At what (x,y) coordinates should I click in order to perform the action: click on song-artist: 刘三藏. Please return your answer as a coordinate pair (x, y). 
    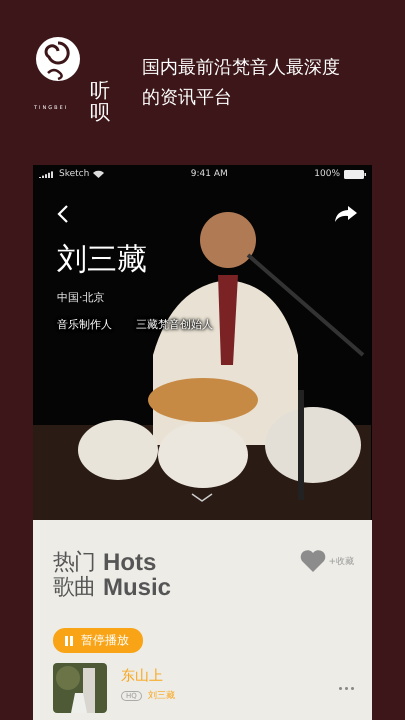
    Looking at the image, I should click on (161, 696).